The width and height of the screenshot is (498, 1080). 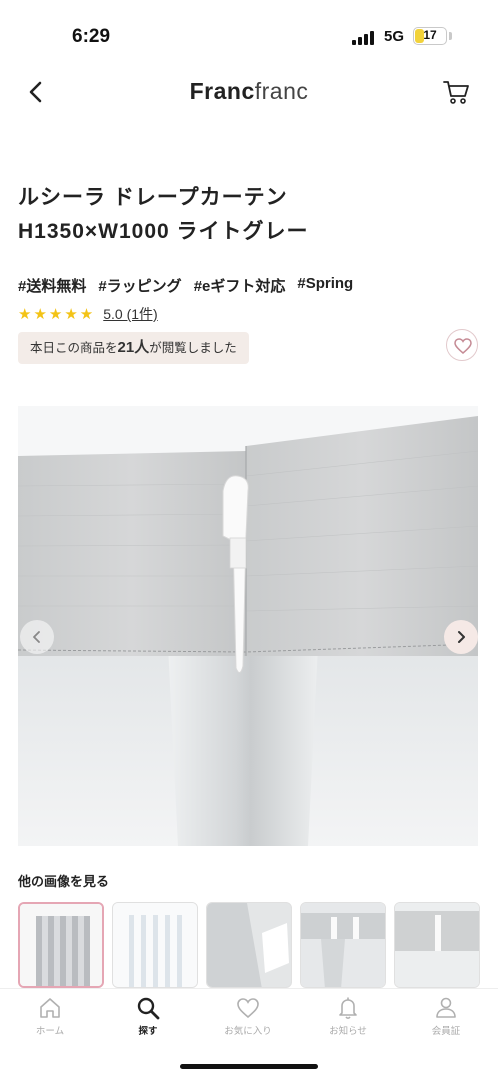 I want to click on cart-icon, so click(x=456, y=92).